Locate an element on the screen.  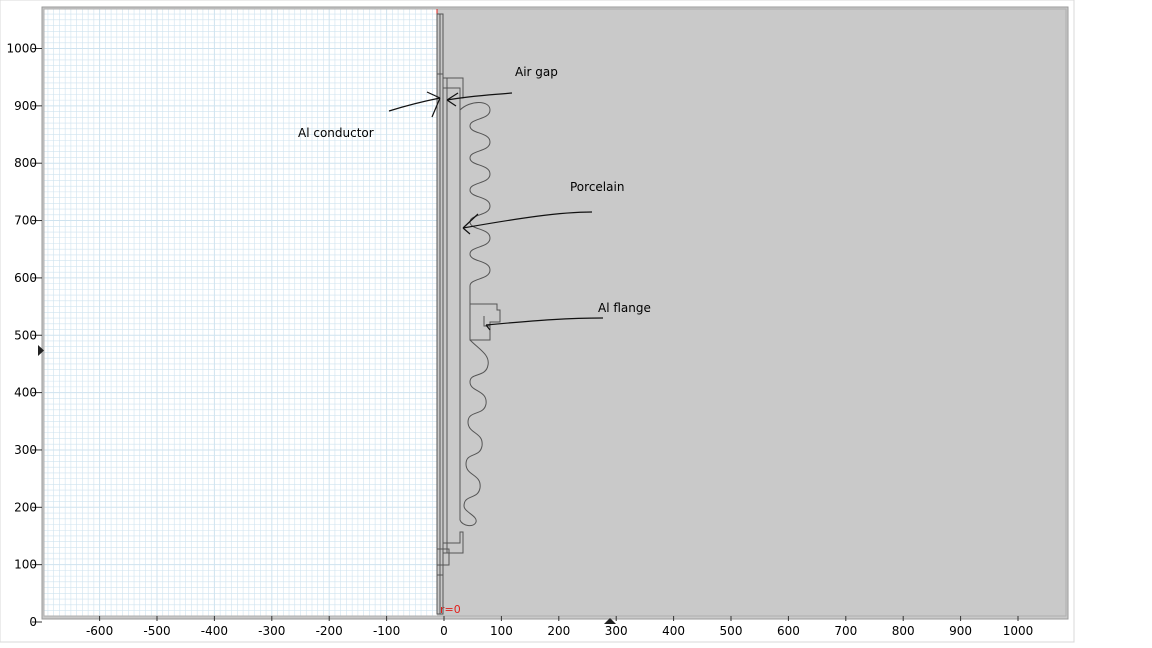
x-tick-label: 0 is located at coordinates (444, 631).